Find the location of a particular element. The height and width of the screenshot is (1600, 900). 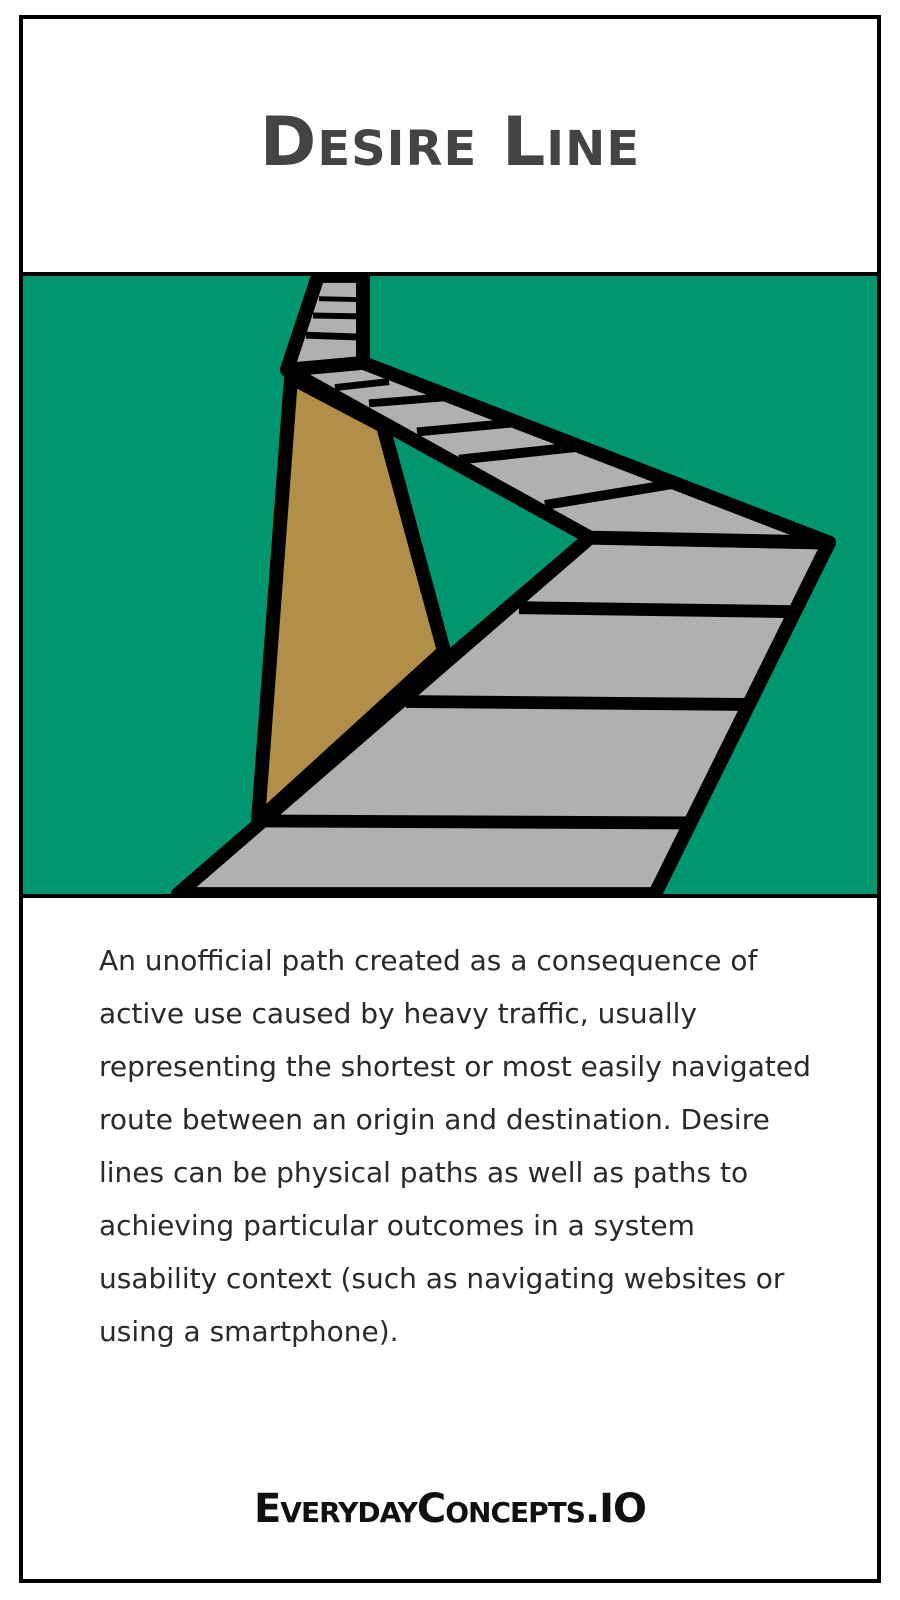

page-title: Desire Line is located at coordinates (450, 142).